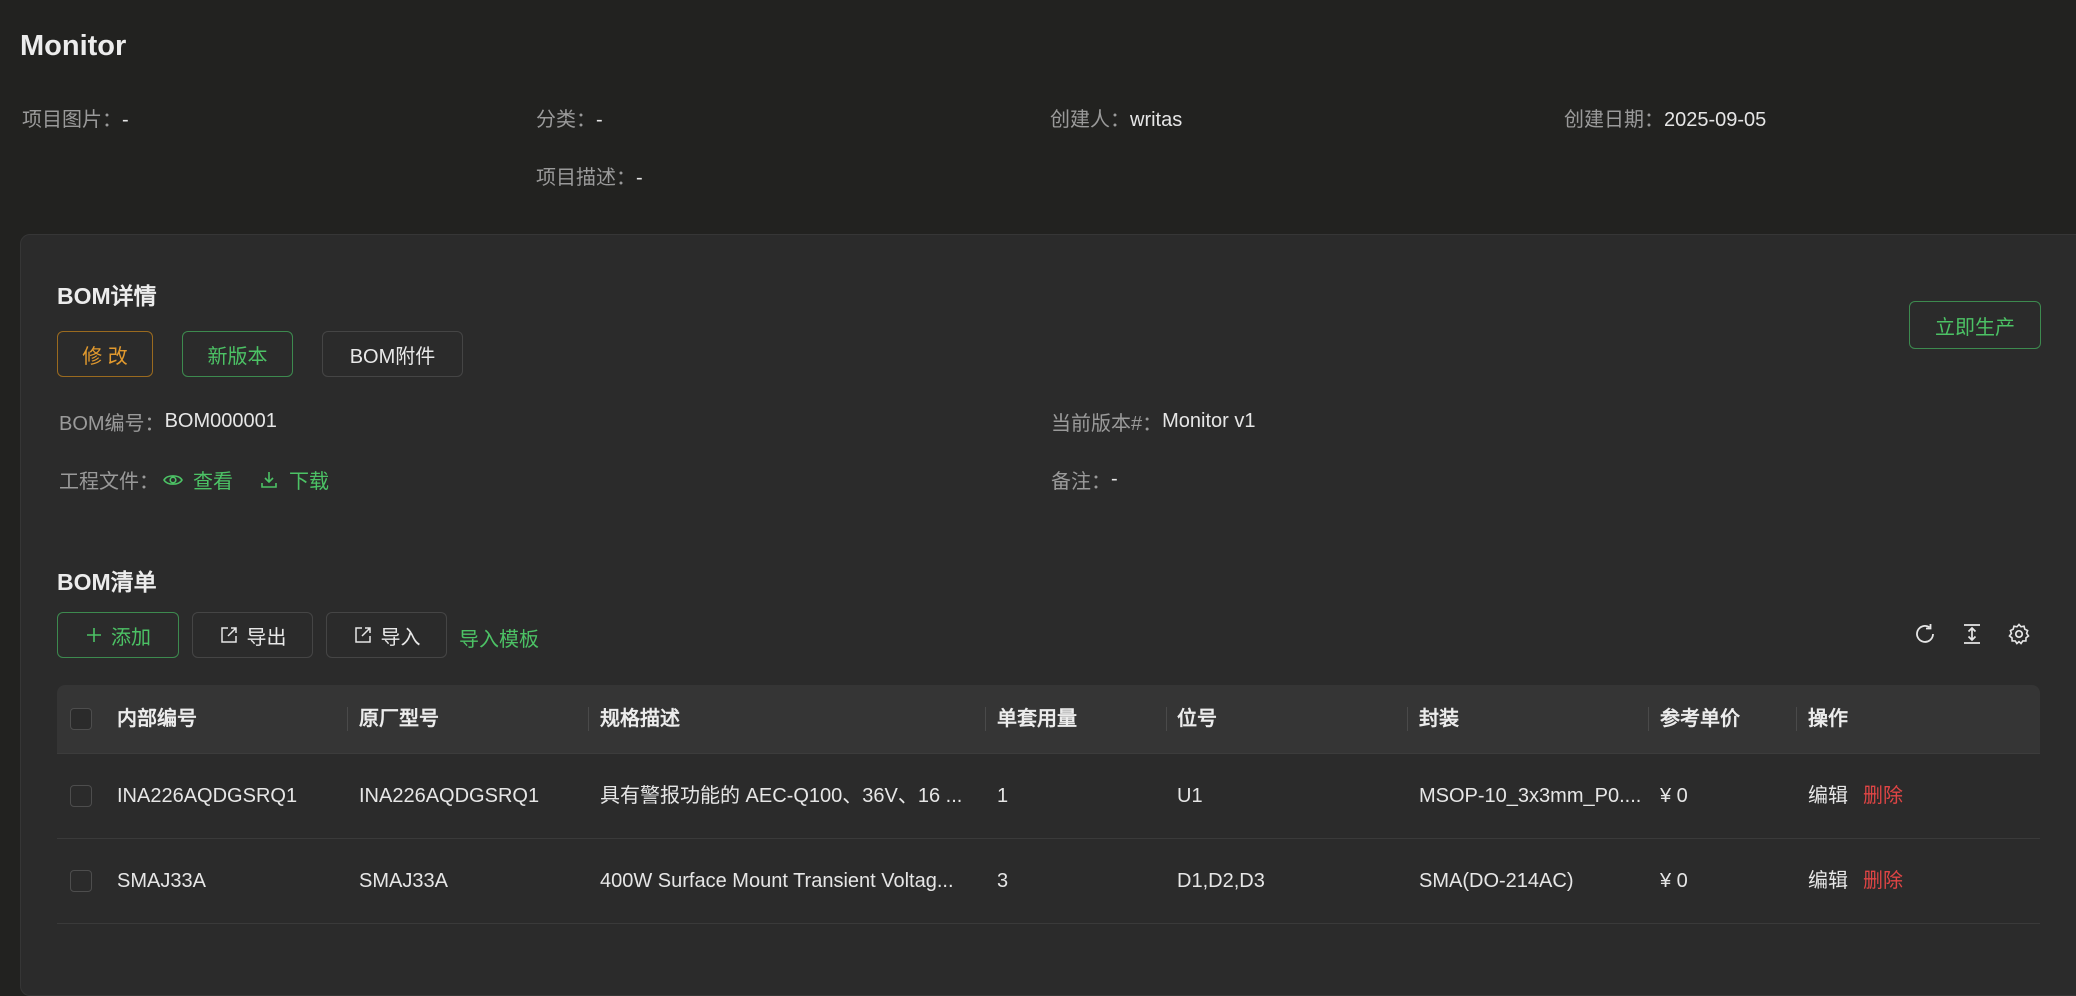 The image size is (2076, 996). I want to click on import-button: 导入, so click(386, 635).